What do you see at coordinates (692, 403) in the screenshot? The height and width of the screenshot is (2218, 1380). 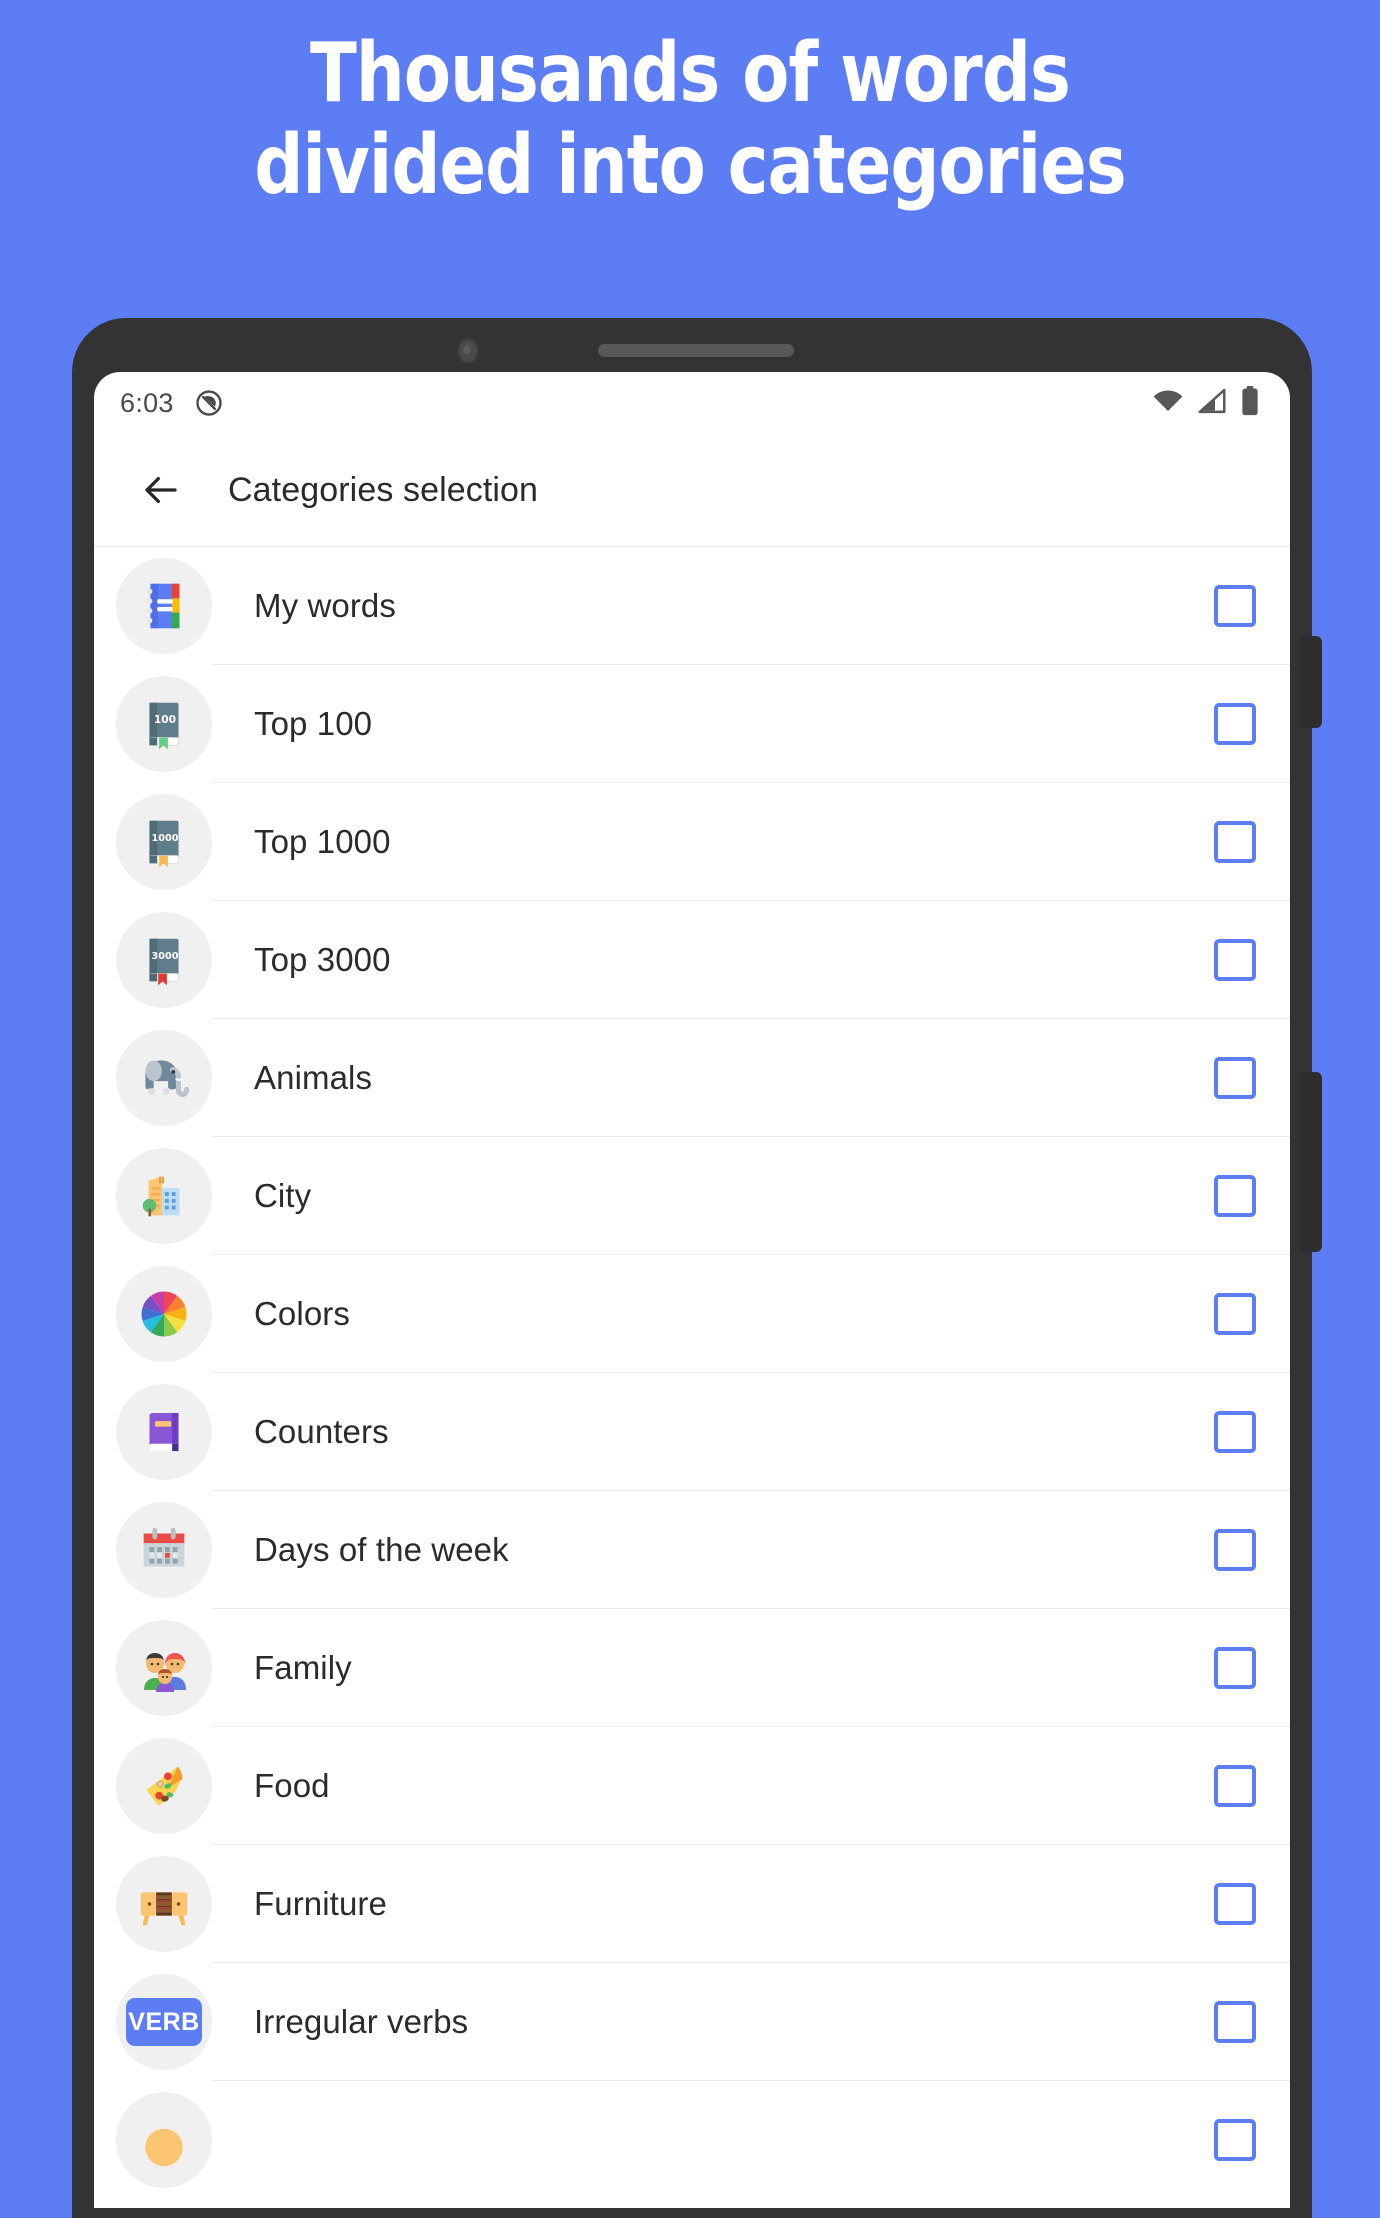 I see `status-bar: 6:03` at bounding box center [692, 403].